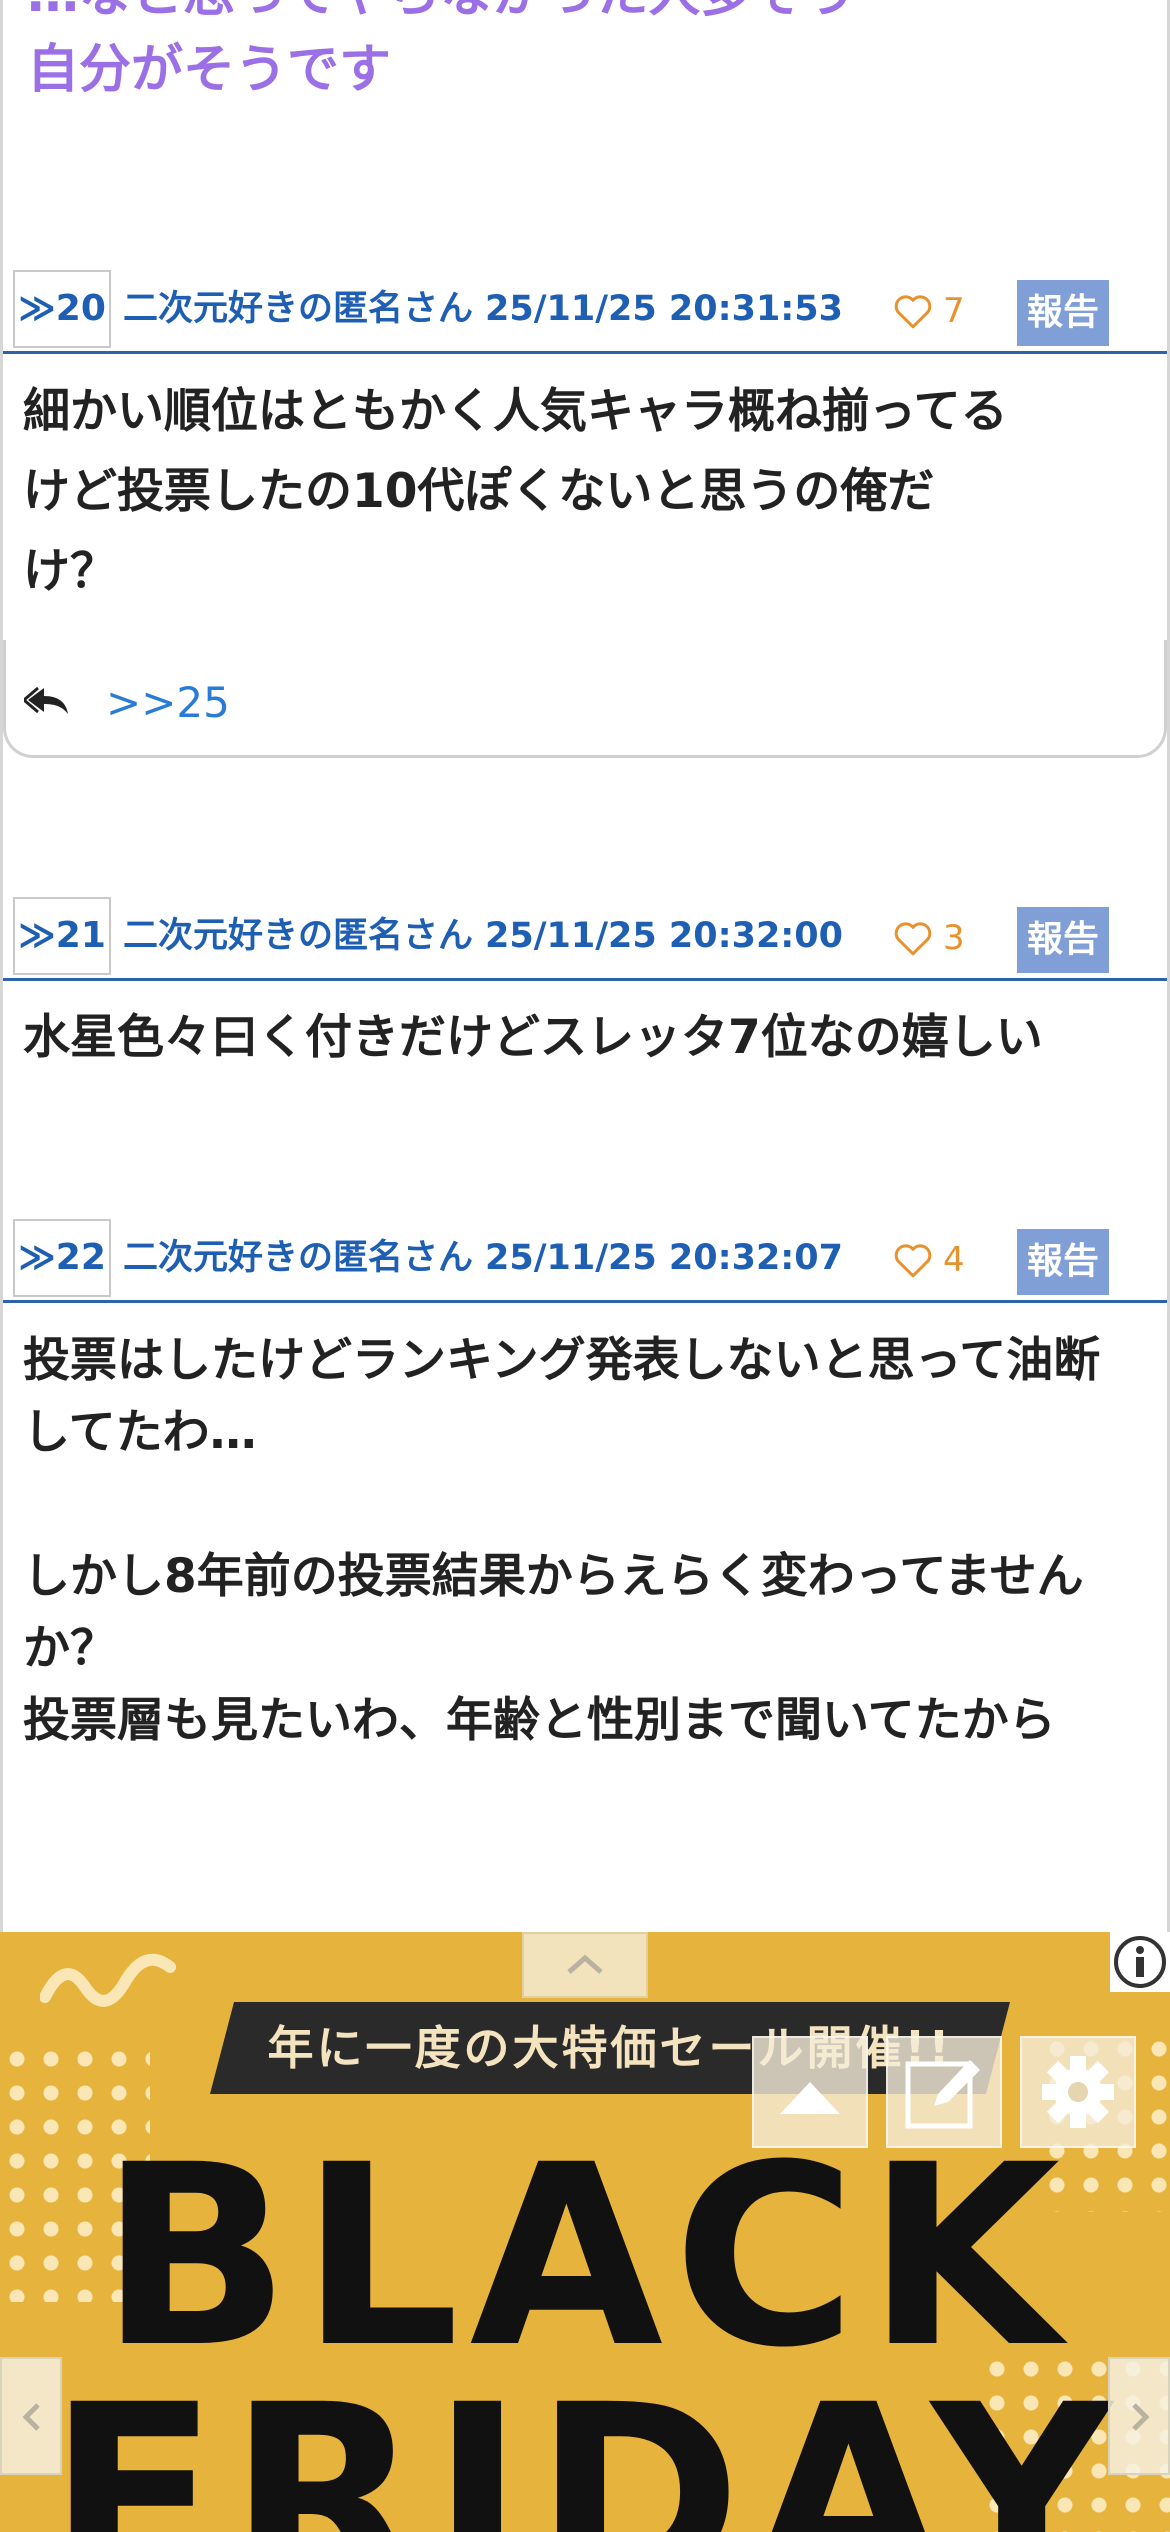 The width and height of the screenshot is (1170, 2532). I want to click on ad-title-line: FRIDAY, so click(585, 2441).